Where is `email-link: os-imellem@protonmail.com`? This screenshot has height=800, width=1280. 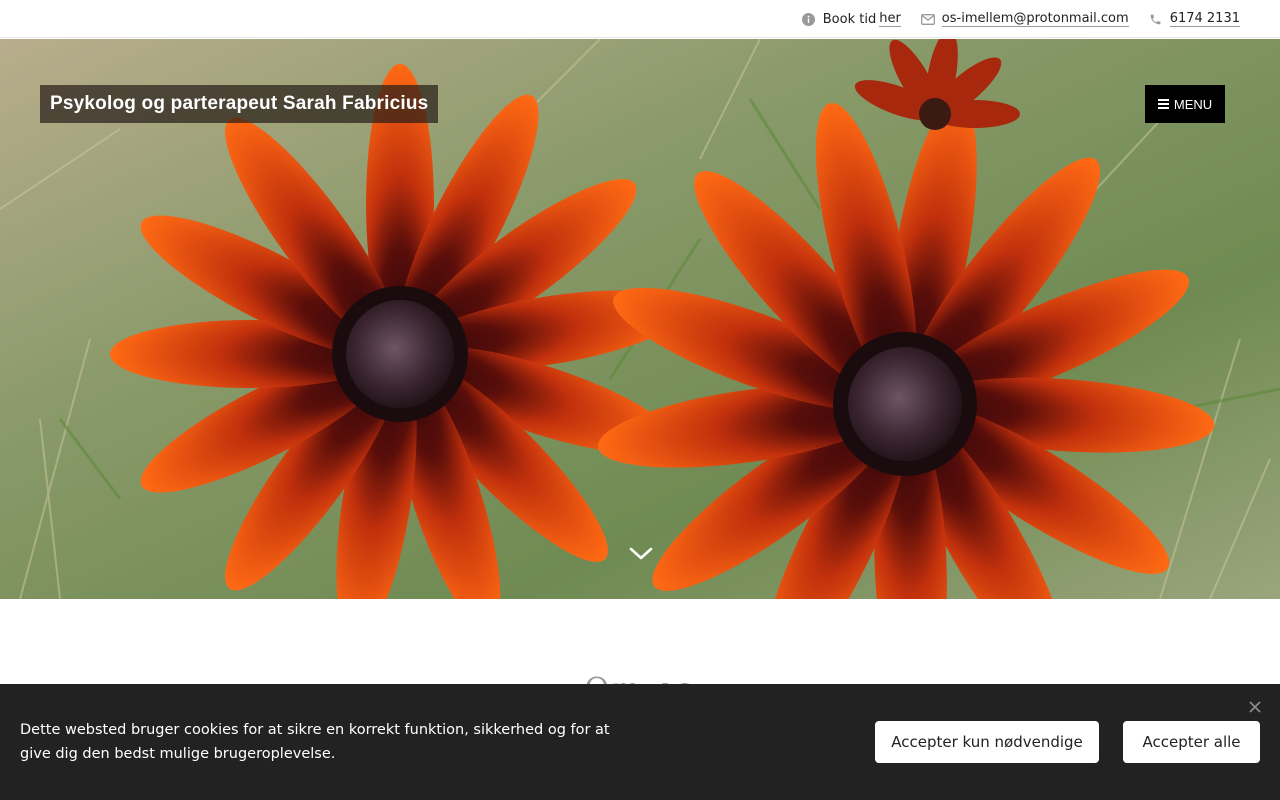
email-link: os-imellem@protonmail.com is located at coordinates (1035, 19).